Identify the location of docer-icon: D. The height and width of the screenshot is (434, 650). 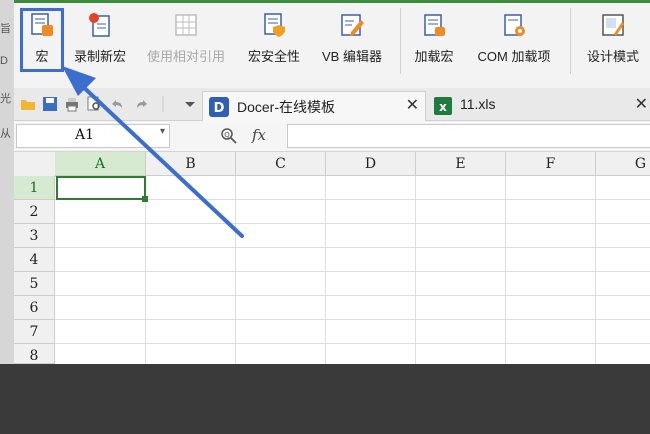
(219, 107).